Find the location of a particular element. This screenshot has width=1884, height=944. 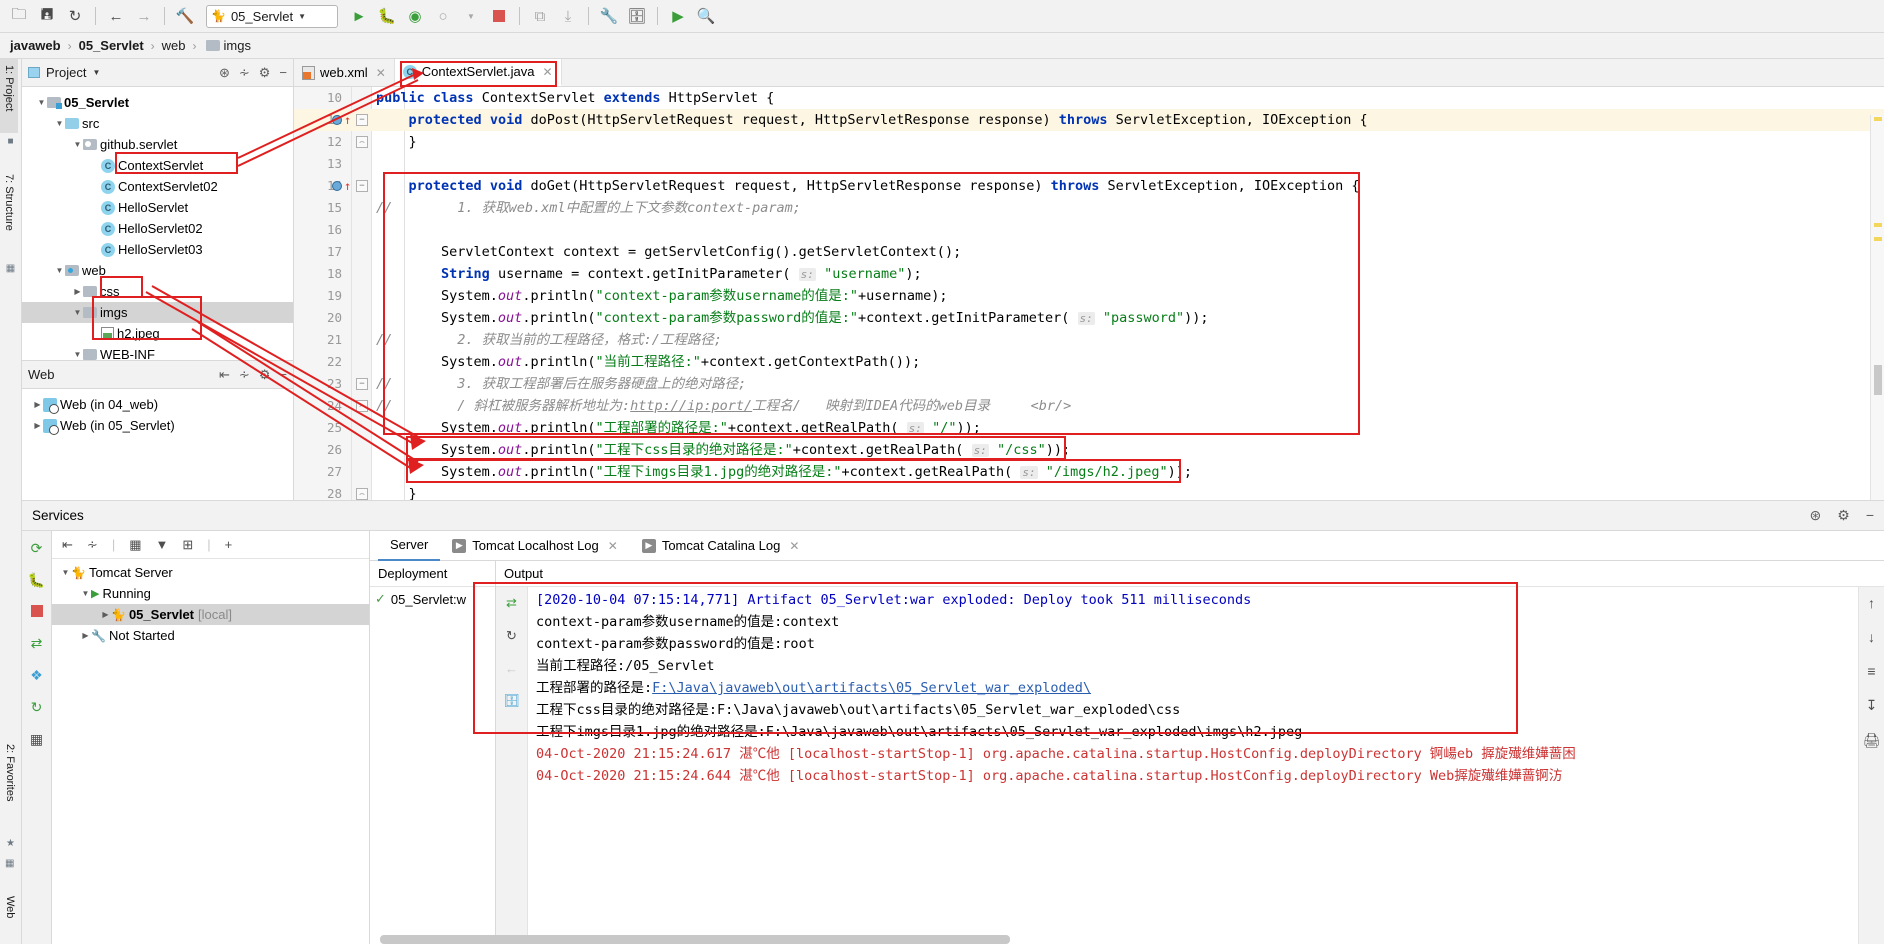

line-number: 18 is located at coordinates (318, 274).